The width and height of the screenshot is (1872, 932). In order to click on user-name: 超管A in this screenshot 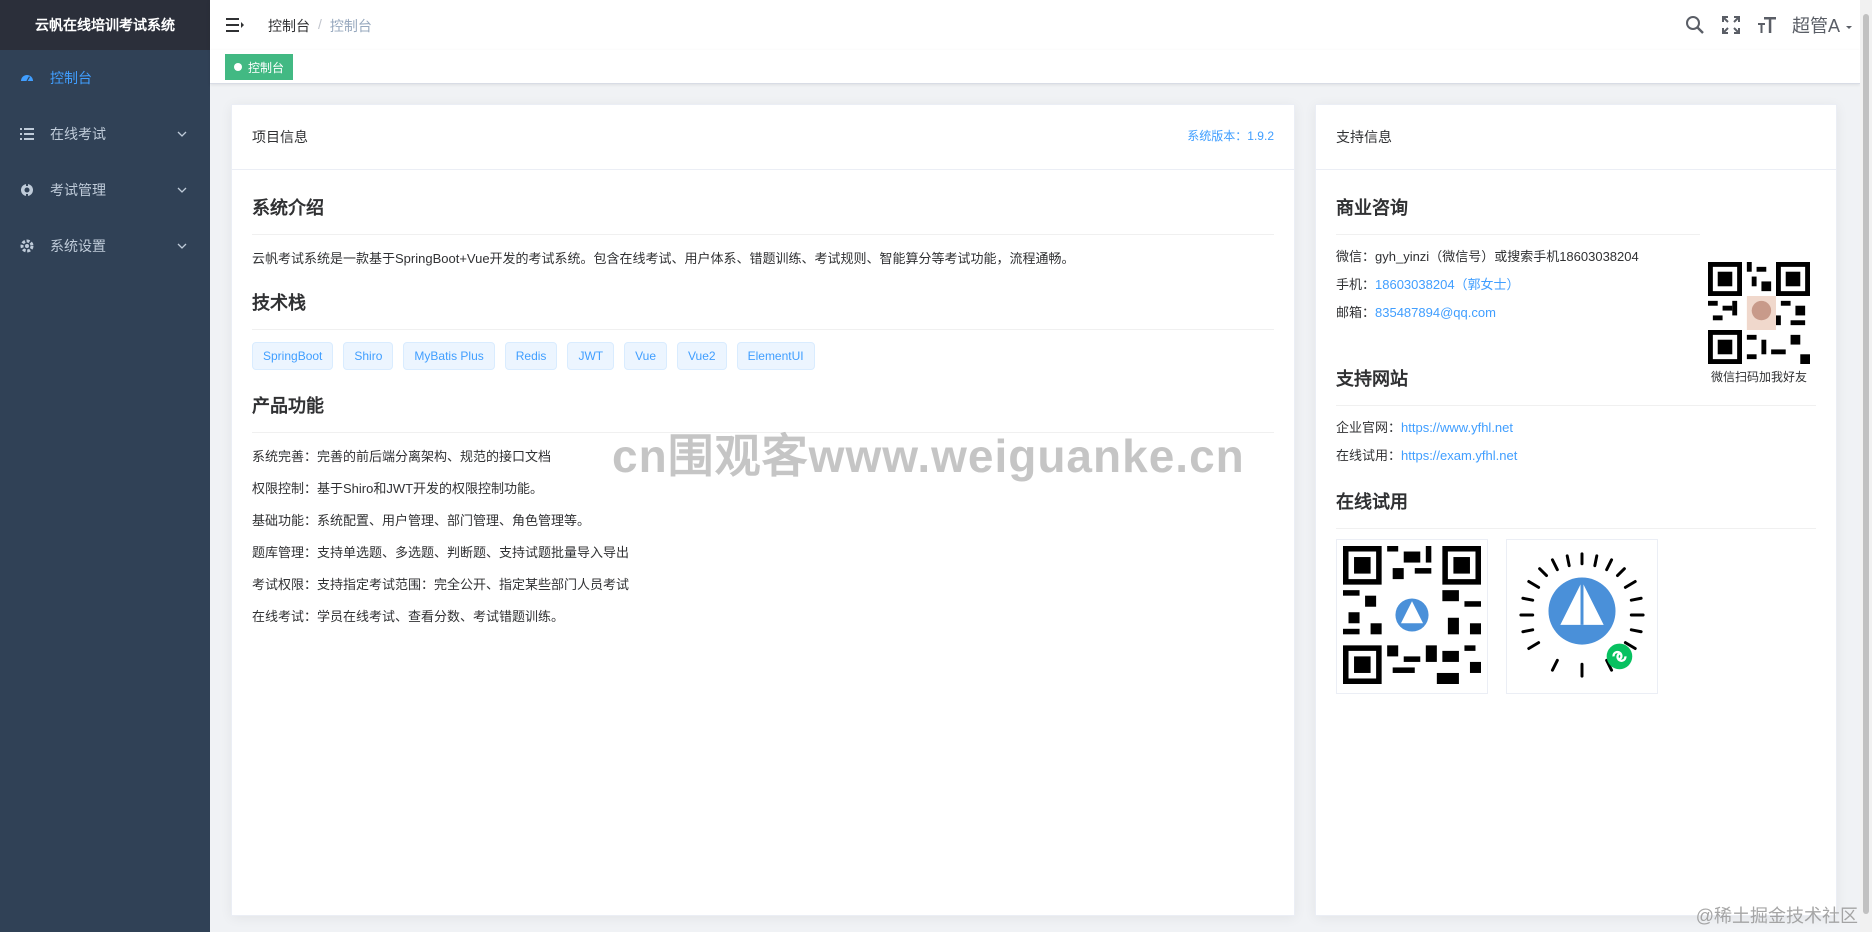, I will do `click(1815, 26)`.